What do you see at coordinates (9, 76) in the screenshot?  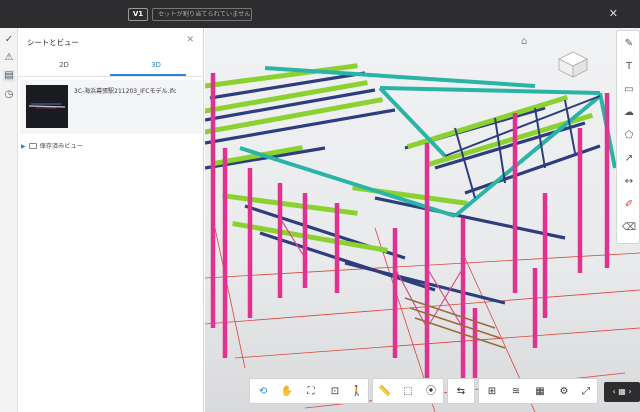 I see `sheets-icon: ▤` at bounding box center [9, 76].